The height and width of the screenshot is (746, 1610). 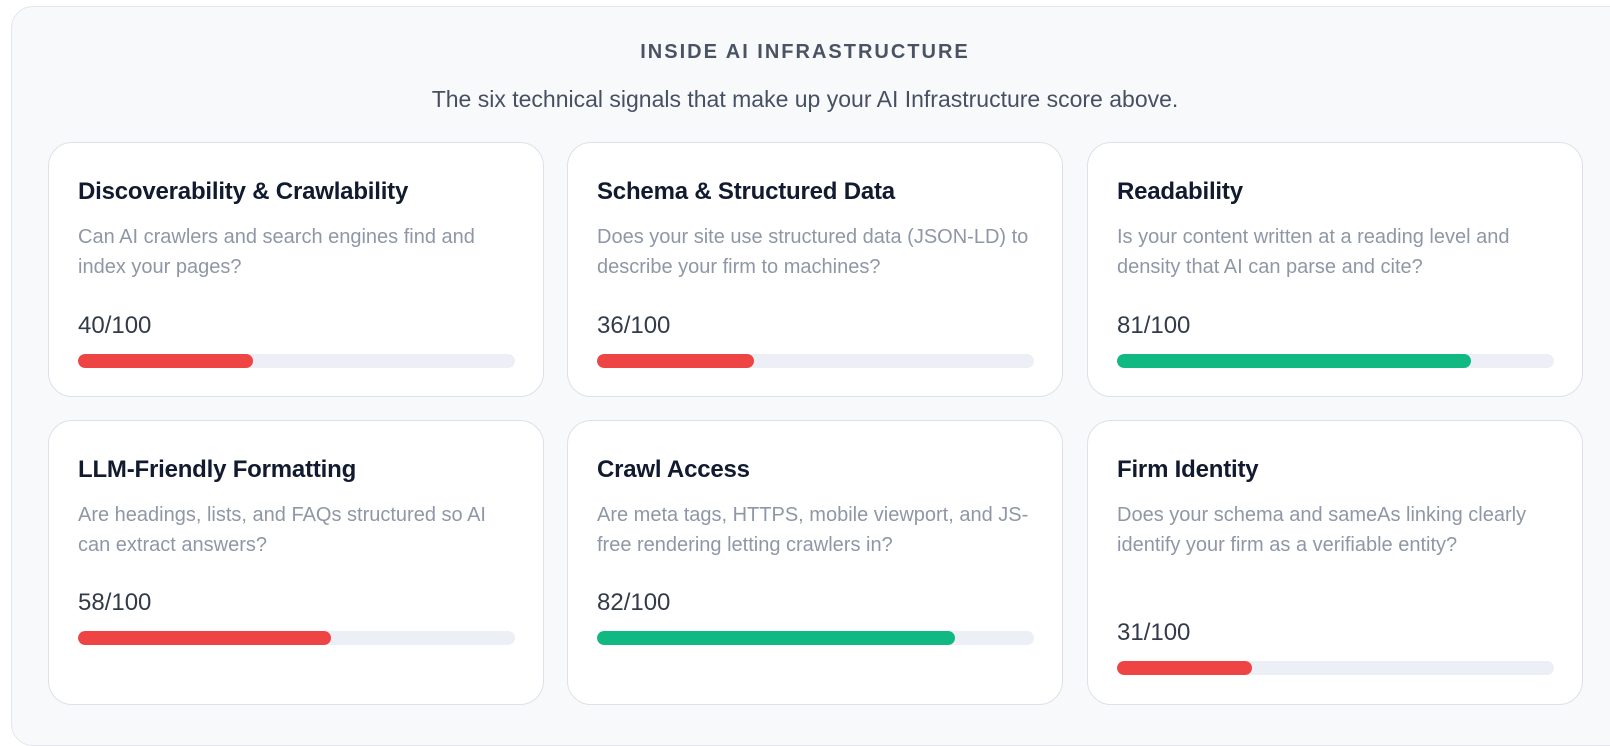 What do you see at coordinates (634, 325) in the screenshot?
I see `signal-card-score: 36/100` at bounding box center [634, 325].